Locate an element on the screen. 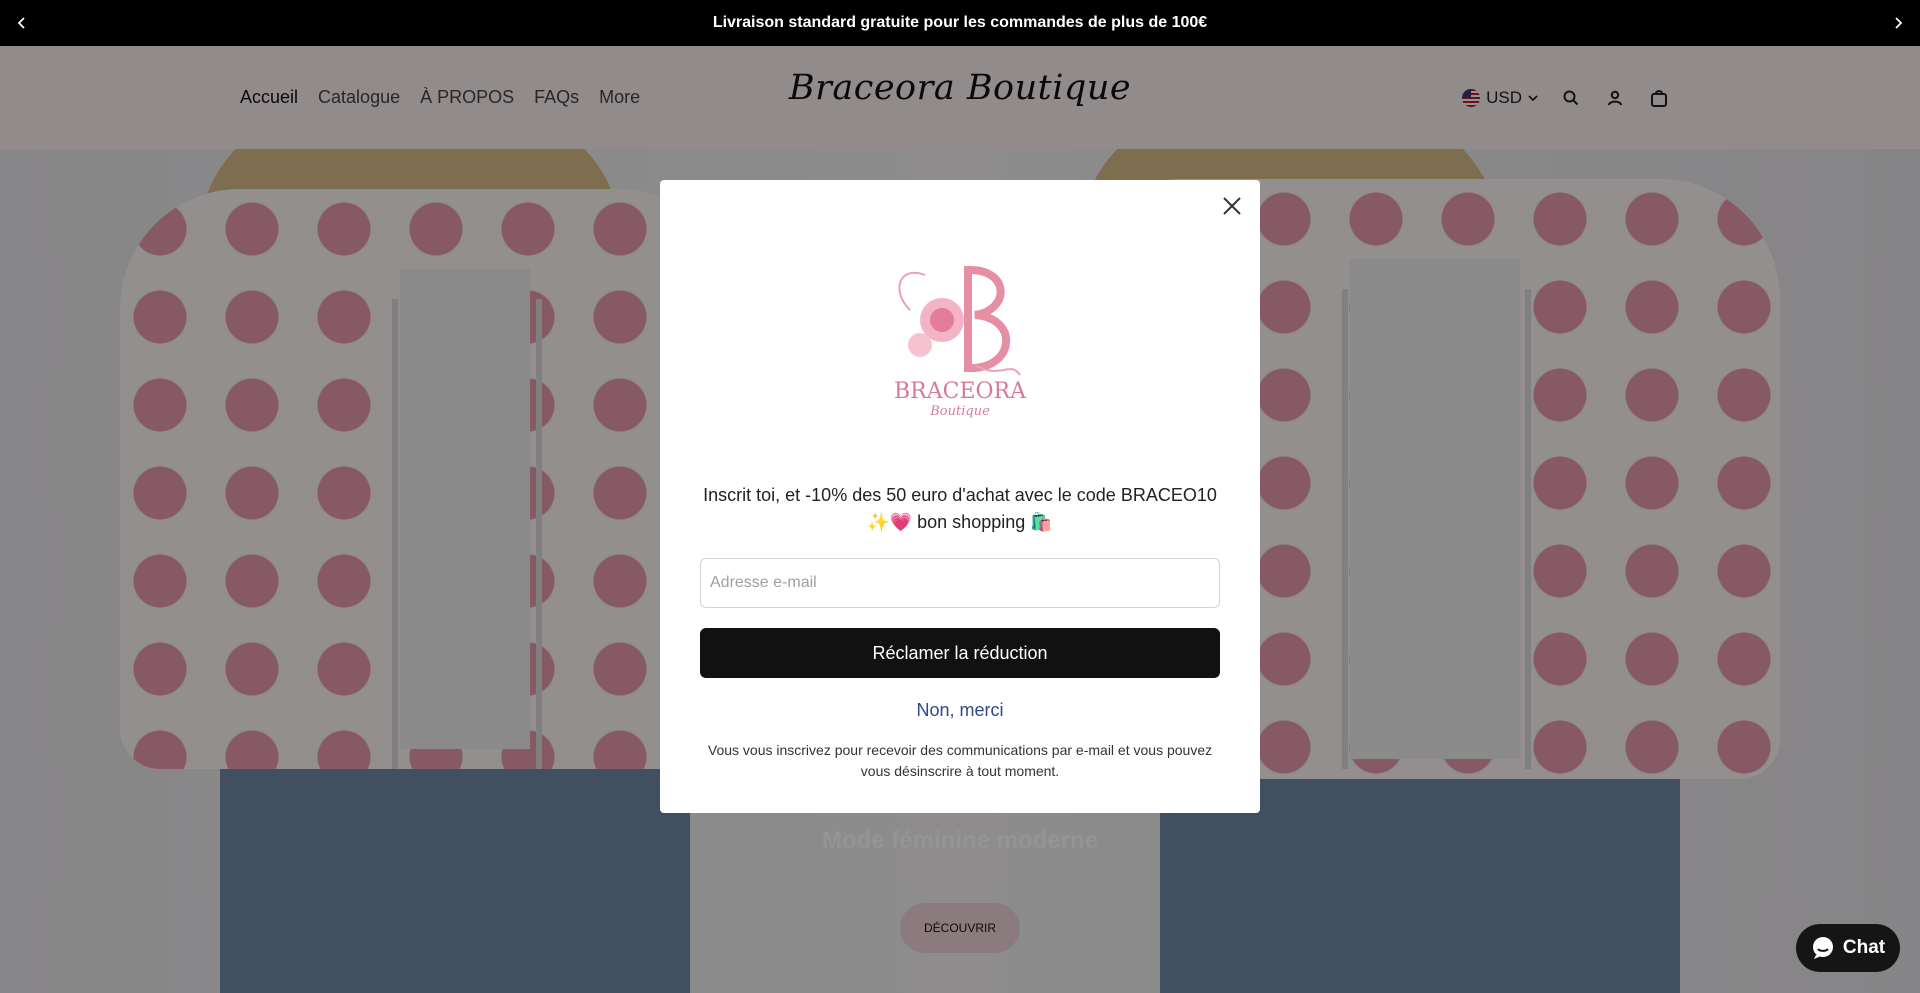  email-field is located at coordinates (960, 583).